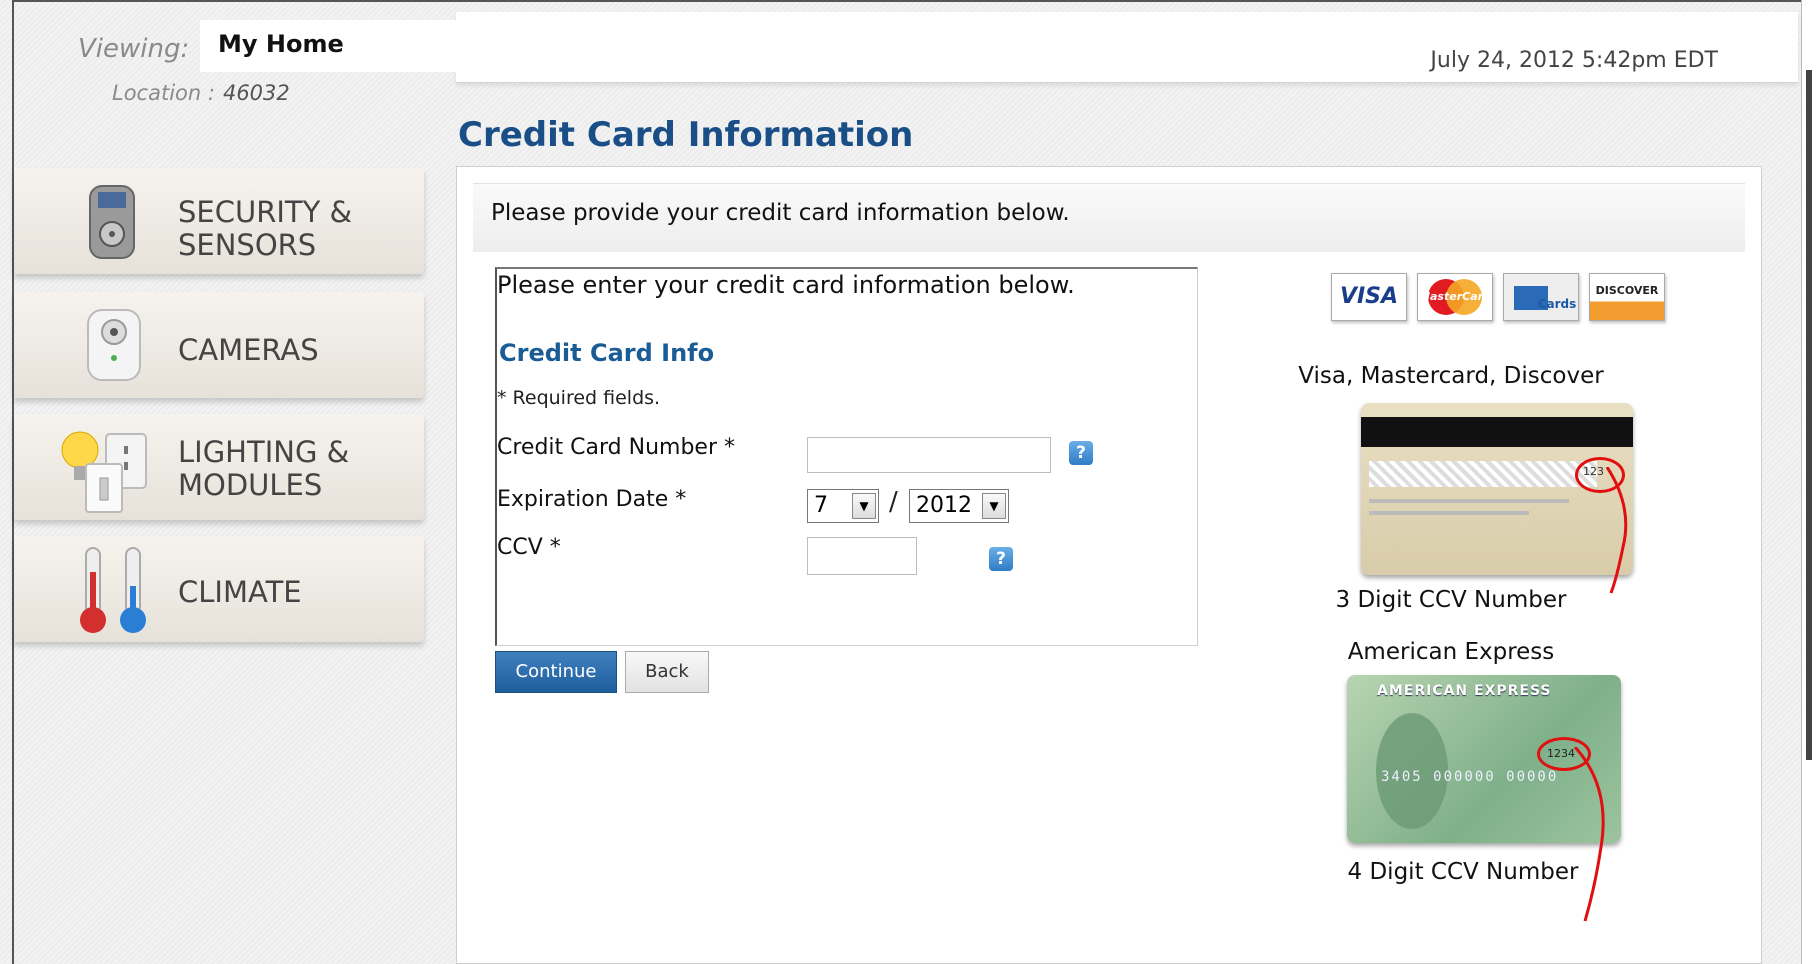 The width and height of the screenshot is (1816, 964). What do you see at coordinates (1627, 297) in the screenshot?
I see `discover-logo: DISCOVER` at bounding box center [1627, 297].